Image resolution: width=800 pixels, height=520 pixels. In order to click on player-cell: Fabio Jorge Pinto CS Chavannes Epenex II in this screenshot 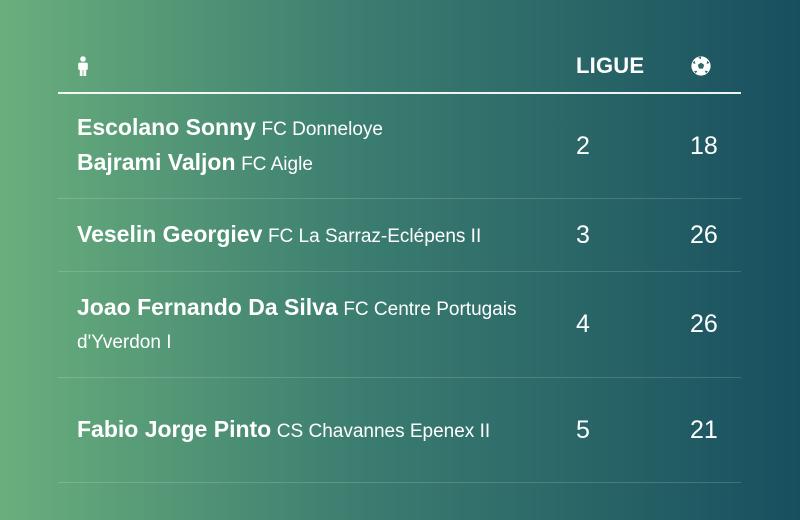, I will do `click(312, 430)`.